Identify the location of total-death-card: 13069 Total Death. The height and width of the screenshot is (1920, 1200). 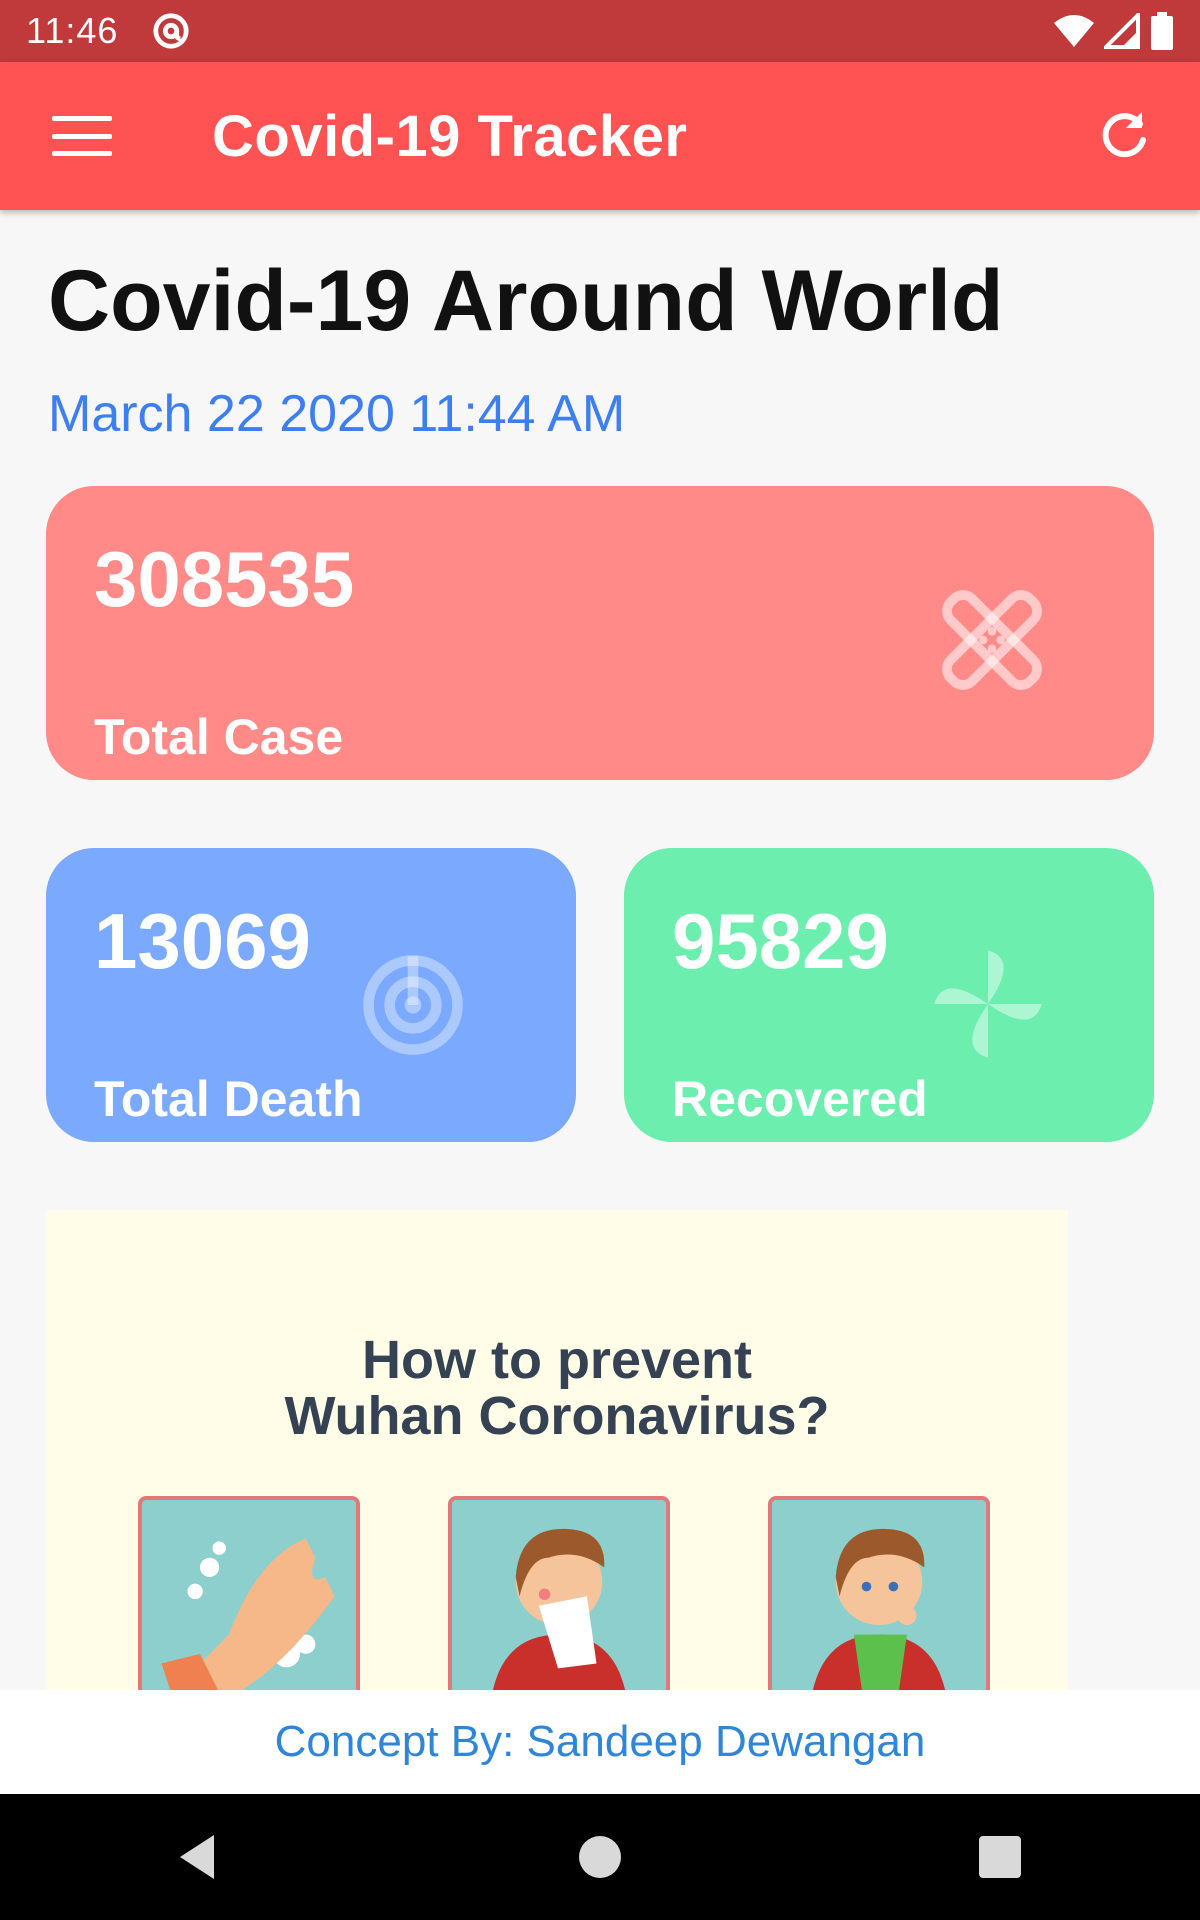
(311, 995).